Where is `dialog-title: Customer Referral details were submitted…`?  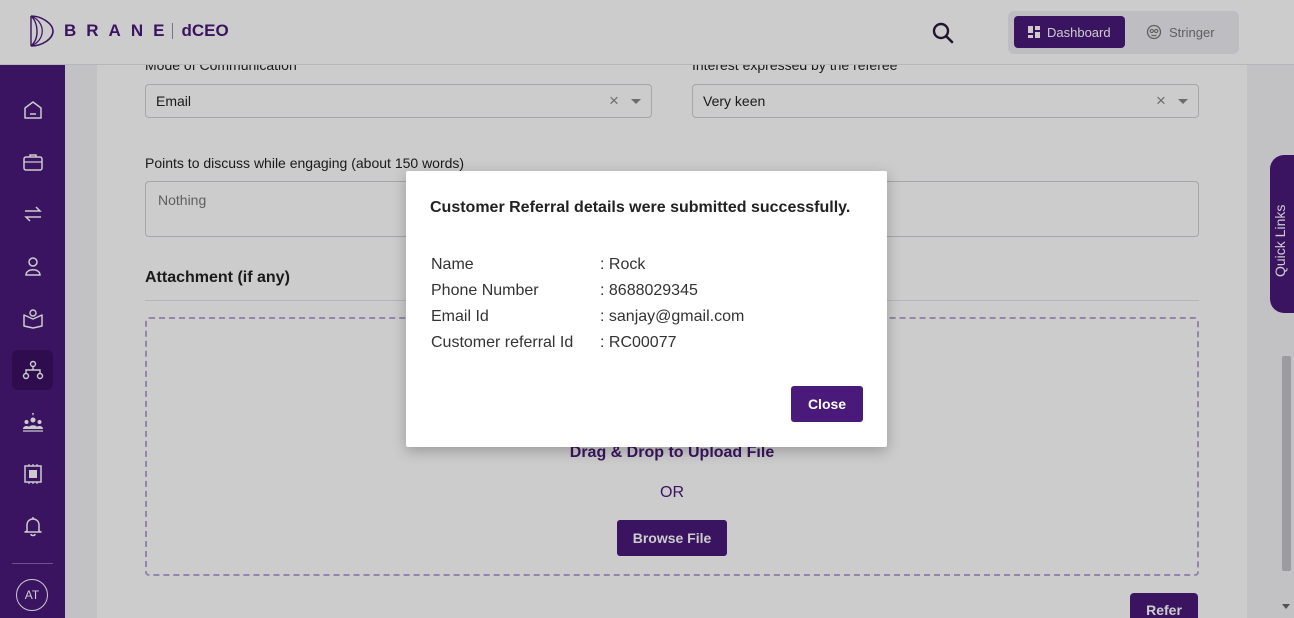
dialog-title: Customer Referral details were submitted… is located at coordinates (640, 207).